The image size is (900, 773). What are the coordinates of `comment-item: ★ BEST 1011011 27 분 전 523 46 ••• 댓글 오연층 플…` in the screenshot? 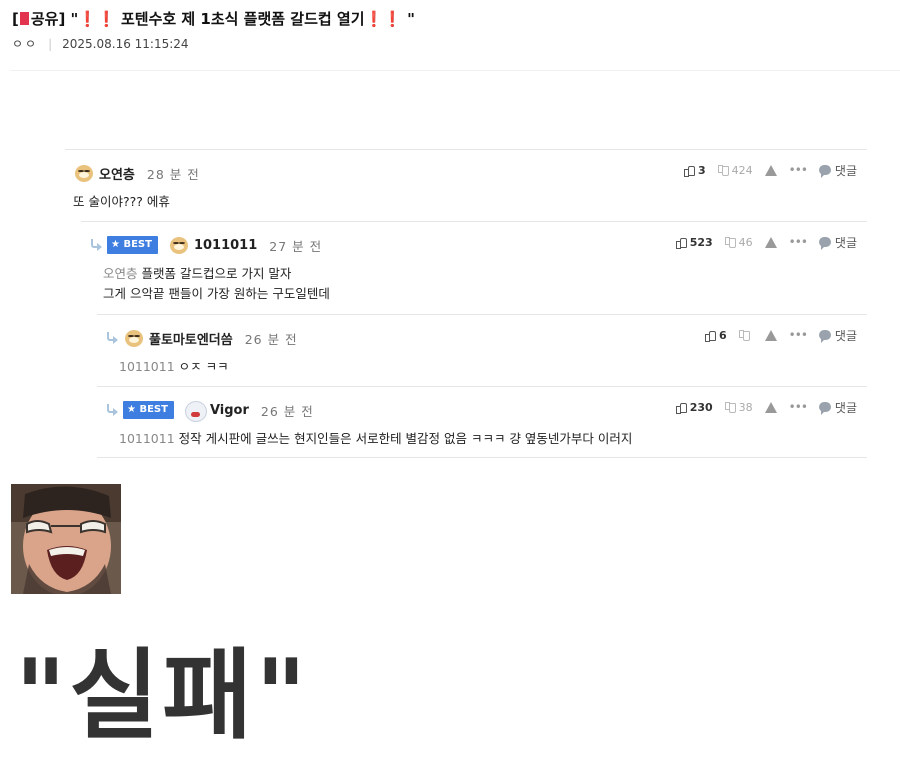 It's located at (474, 267).